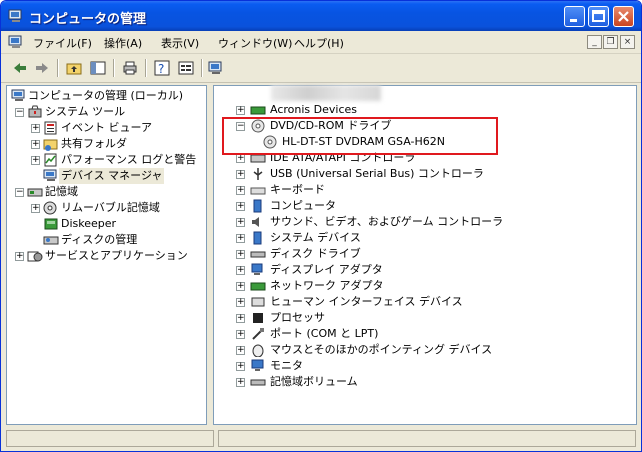 The height and width of the screenshot is (452, 642). Describe the element at coordinates (216, 68) in the screenshot. I see `scan-hardware-icon` at that location.